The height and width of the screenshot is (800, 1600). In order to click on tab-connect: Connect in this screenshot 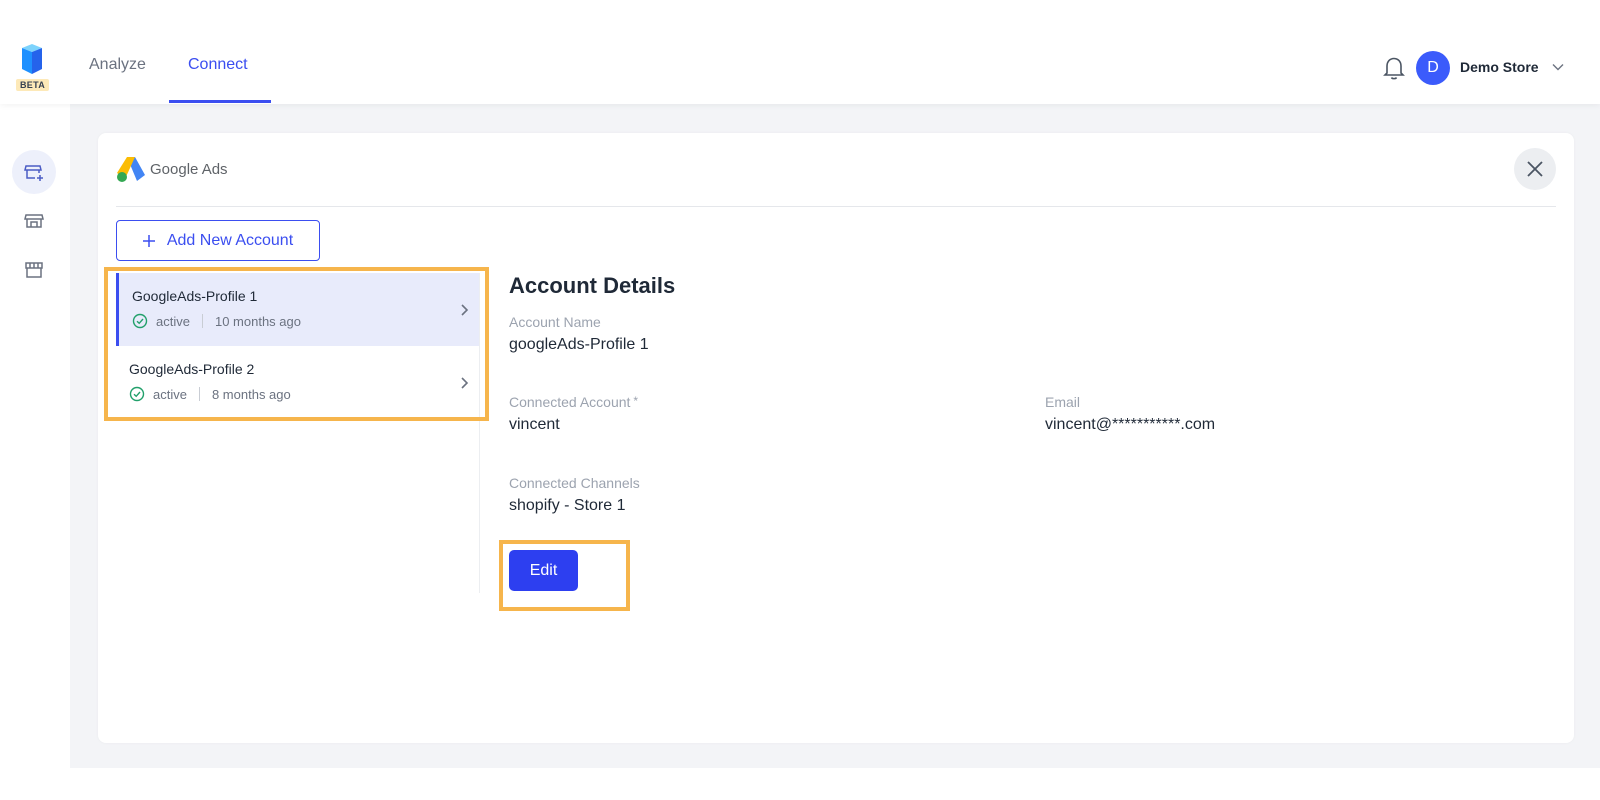, I will do `click(218, 65)`.